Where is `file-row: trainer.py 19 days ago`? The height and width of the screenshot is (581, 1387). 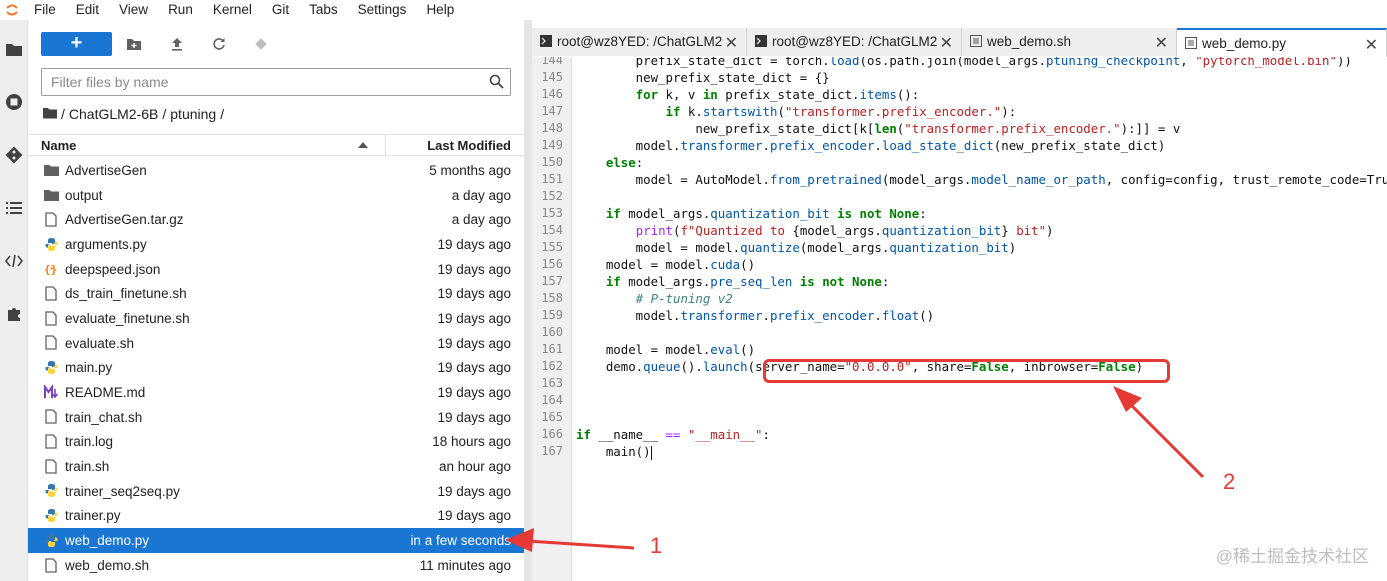 file-row: trainer.py 19 days ago is located at coordinates (276, 516).